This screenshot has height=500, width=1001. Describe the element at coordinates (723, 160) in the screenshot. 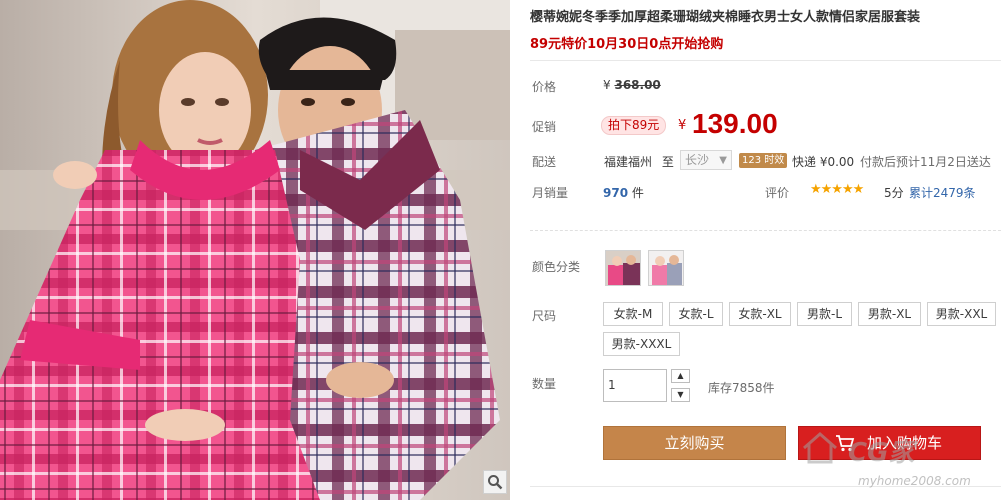

I see `chevron-down-icon: ▼` at that location.